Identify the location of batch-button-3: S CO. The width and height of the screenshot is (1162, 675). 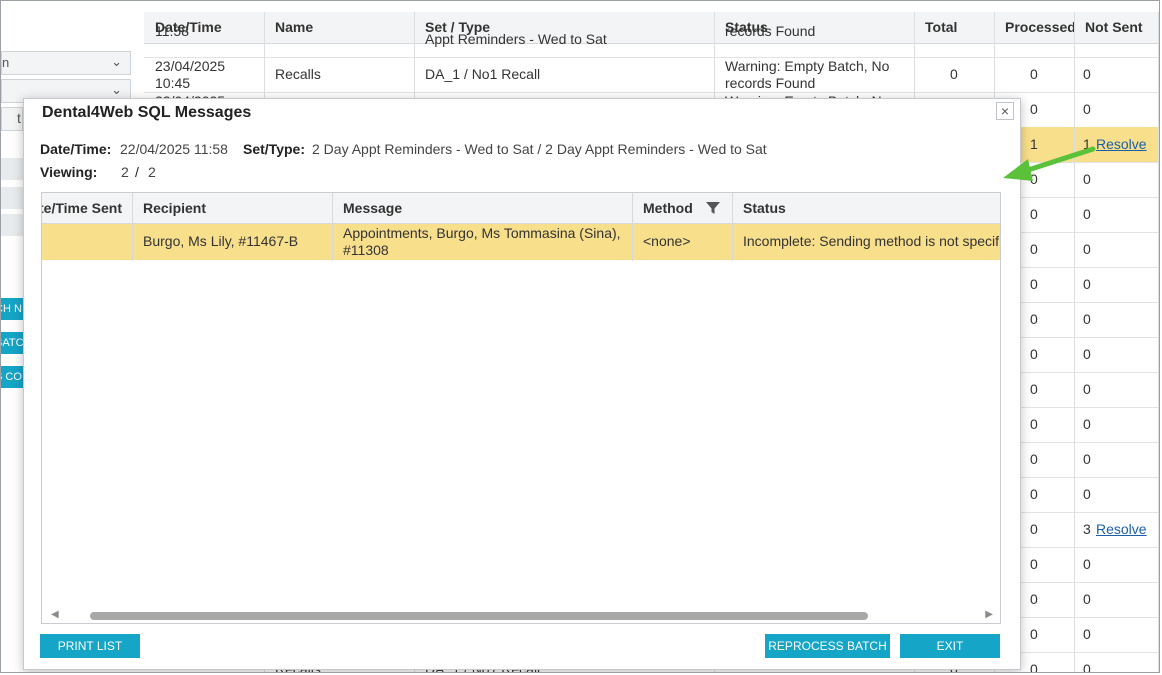
(12, 377).